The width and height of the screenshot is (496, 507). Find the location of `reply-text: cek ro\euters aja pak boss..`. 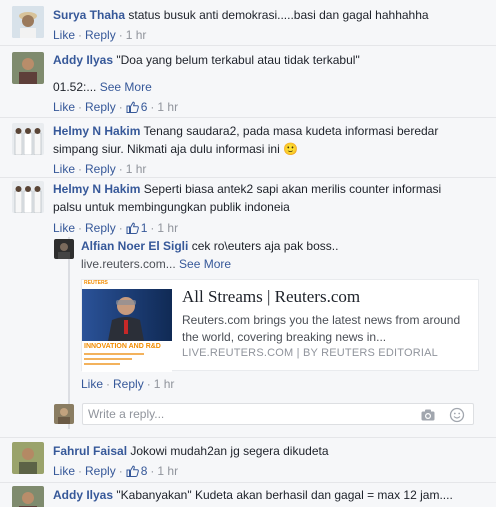

reply-text: cek ro\euters aja pak boss.. is located at coordinates (265, 246).